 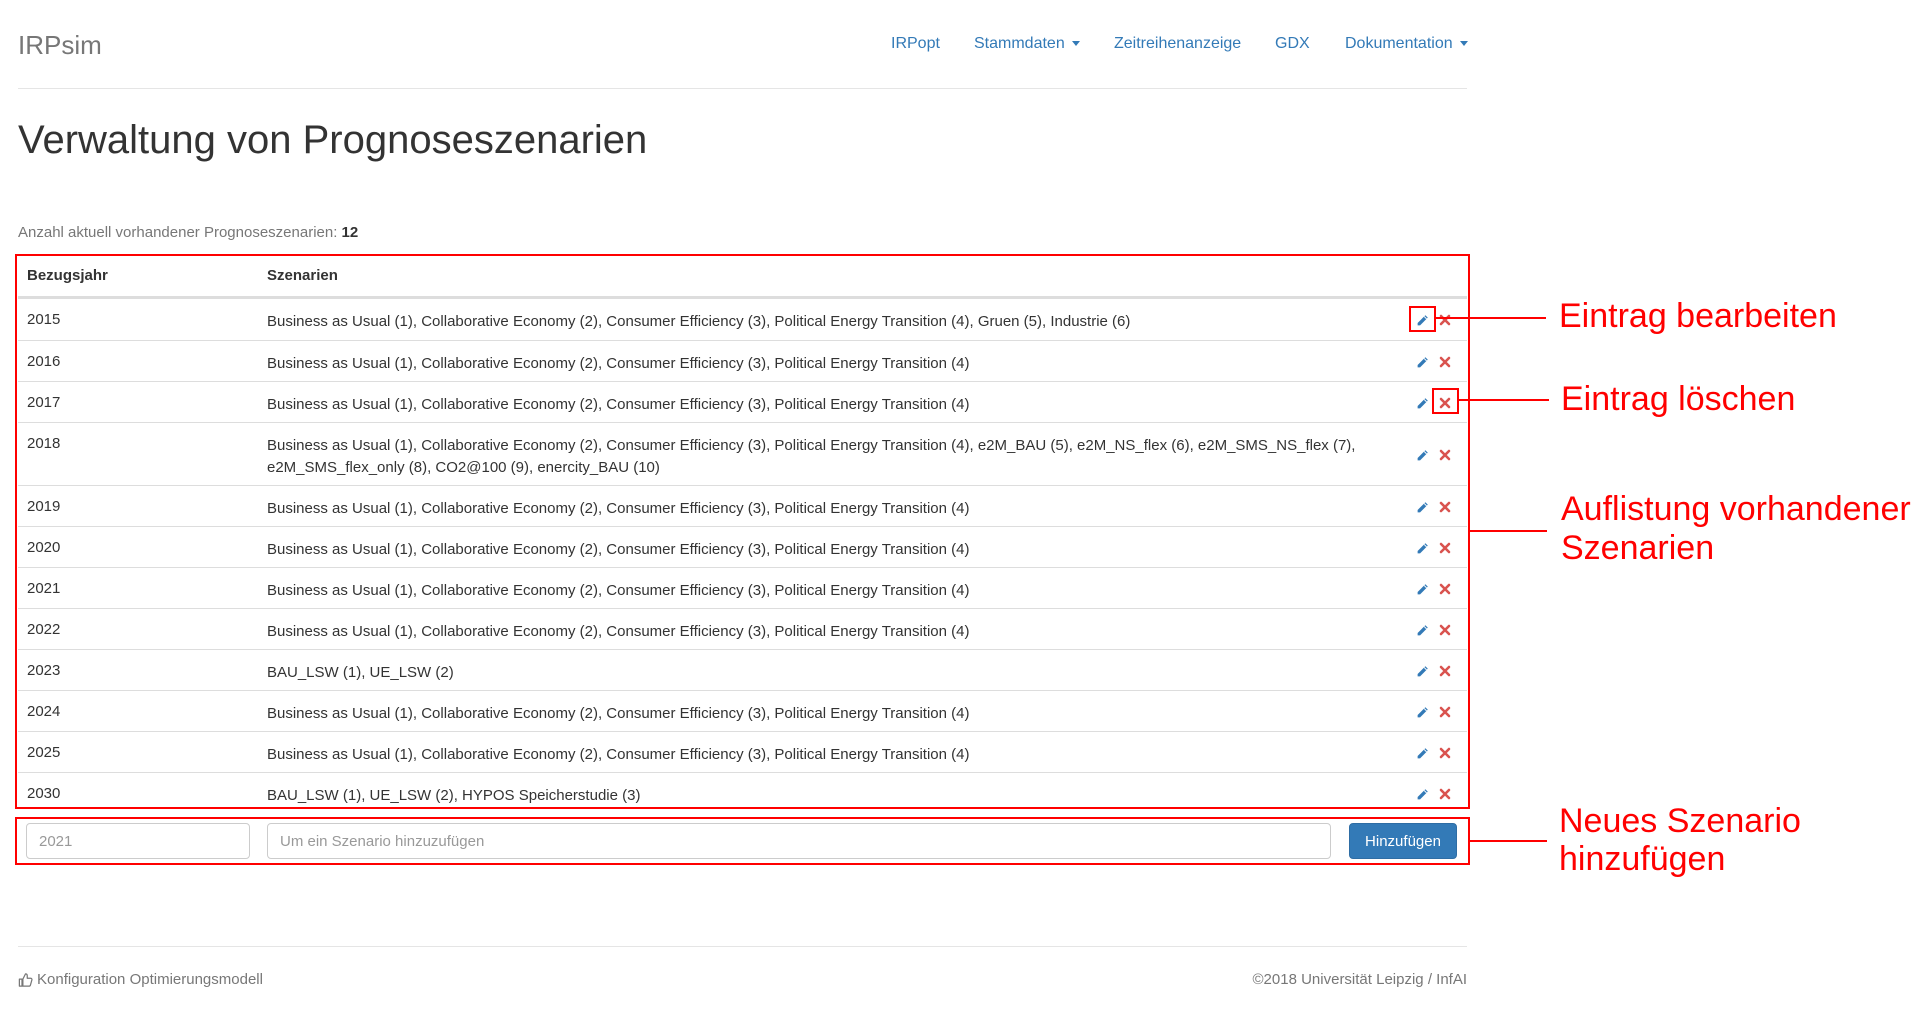 I want to click on nav-item-dokumentation: Dokumentation, so click(x=1406, y=44).